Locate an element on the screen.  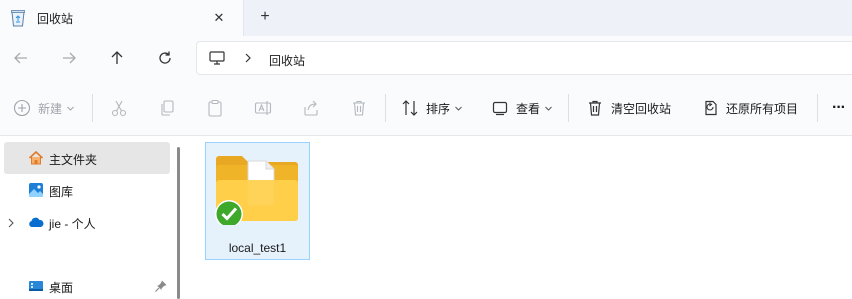
recycle-bin-icon is located at coordinates (18, 18).